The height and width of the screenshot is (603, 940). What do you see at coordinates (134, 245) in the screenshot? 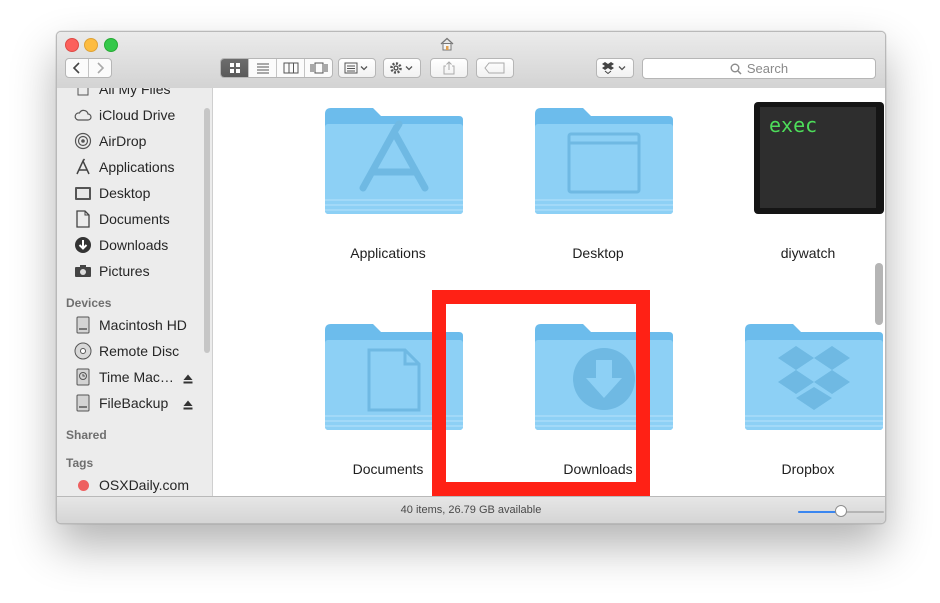
I see `sidebar-item-label: Downloads` at bounding box center [134, 245].